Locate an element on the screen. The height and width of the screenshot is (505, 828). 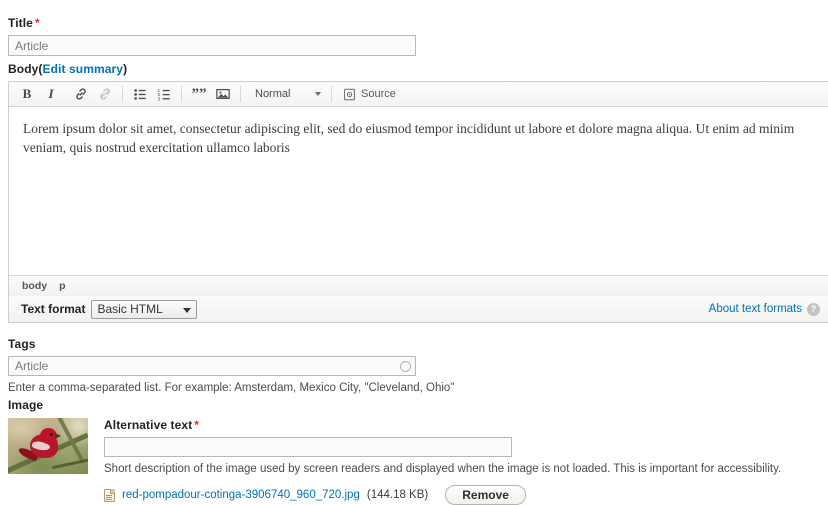
source-button: Source is located at coordinates (369, 94).